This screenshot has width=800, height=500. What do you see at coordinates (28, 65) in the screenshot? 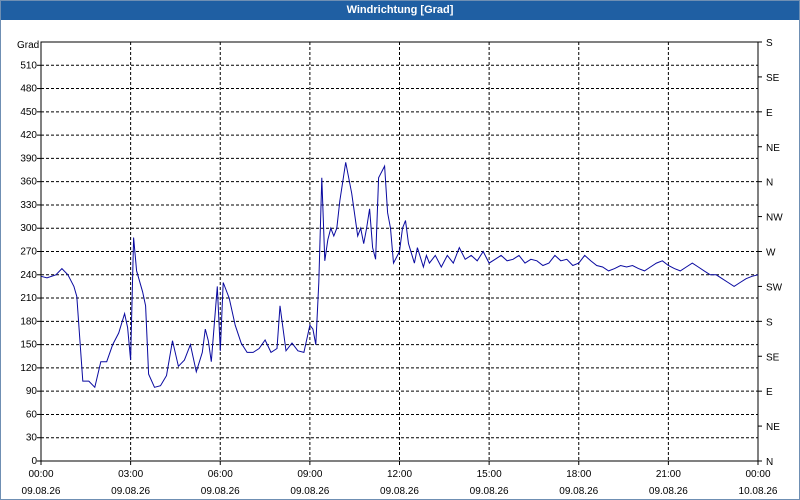
I see `y-tick-label: 510` at bounding box center [28, 65].